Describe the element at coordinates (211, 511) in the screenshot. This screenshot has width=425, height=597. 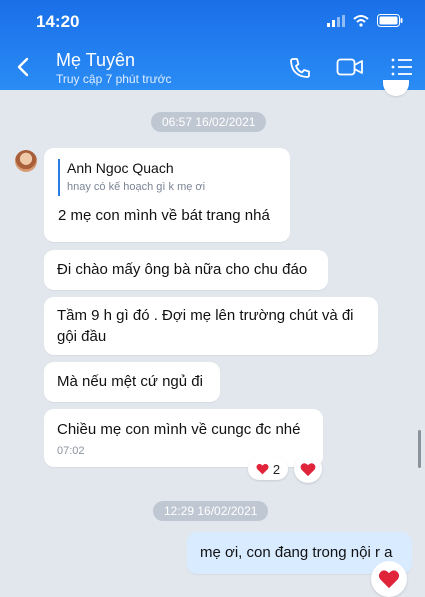
I see `date-stamp: 12:29 16/02/2021` at that location.